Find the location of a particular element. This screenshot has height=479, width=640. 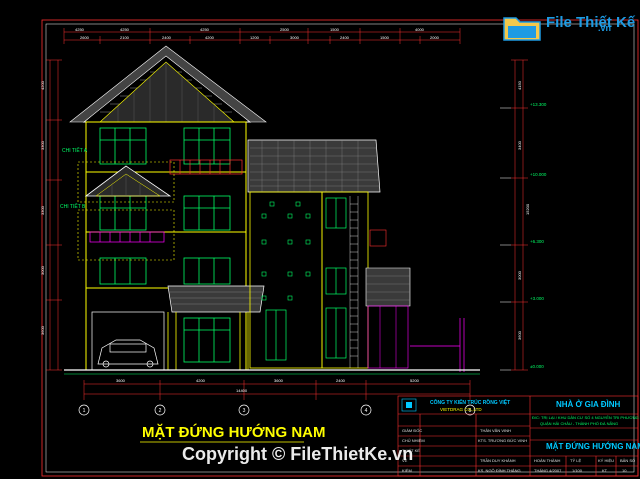

name-cell: KTS. TRƯƠNG ĐỨC VINH is located at coordinates (503, 440).